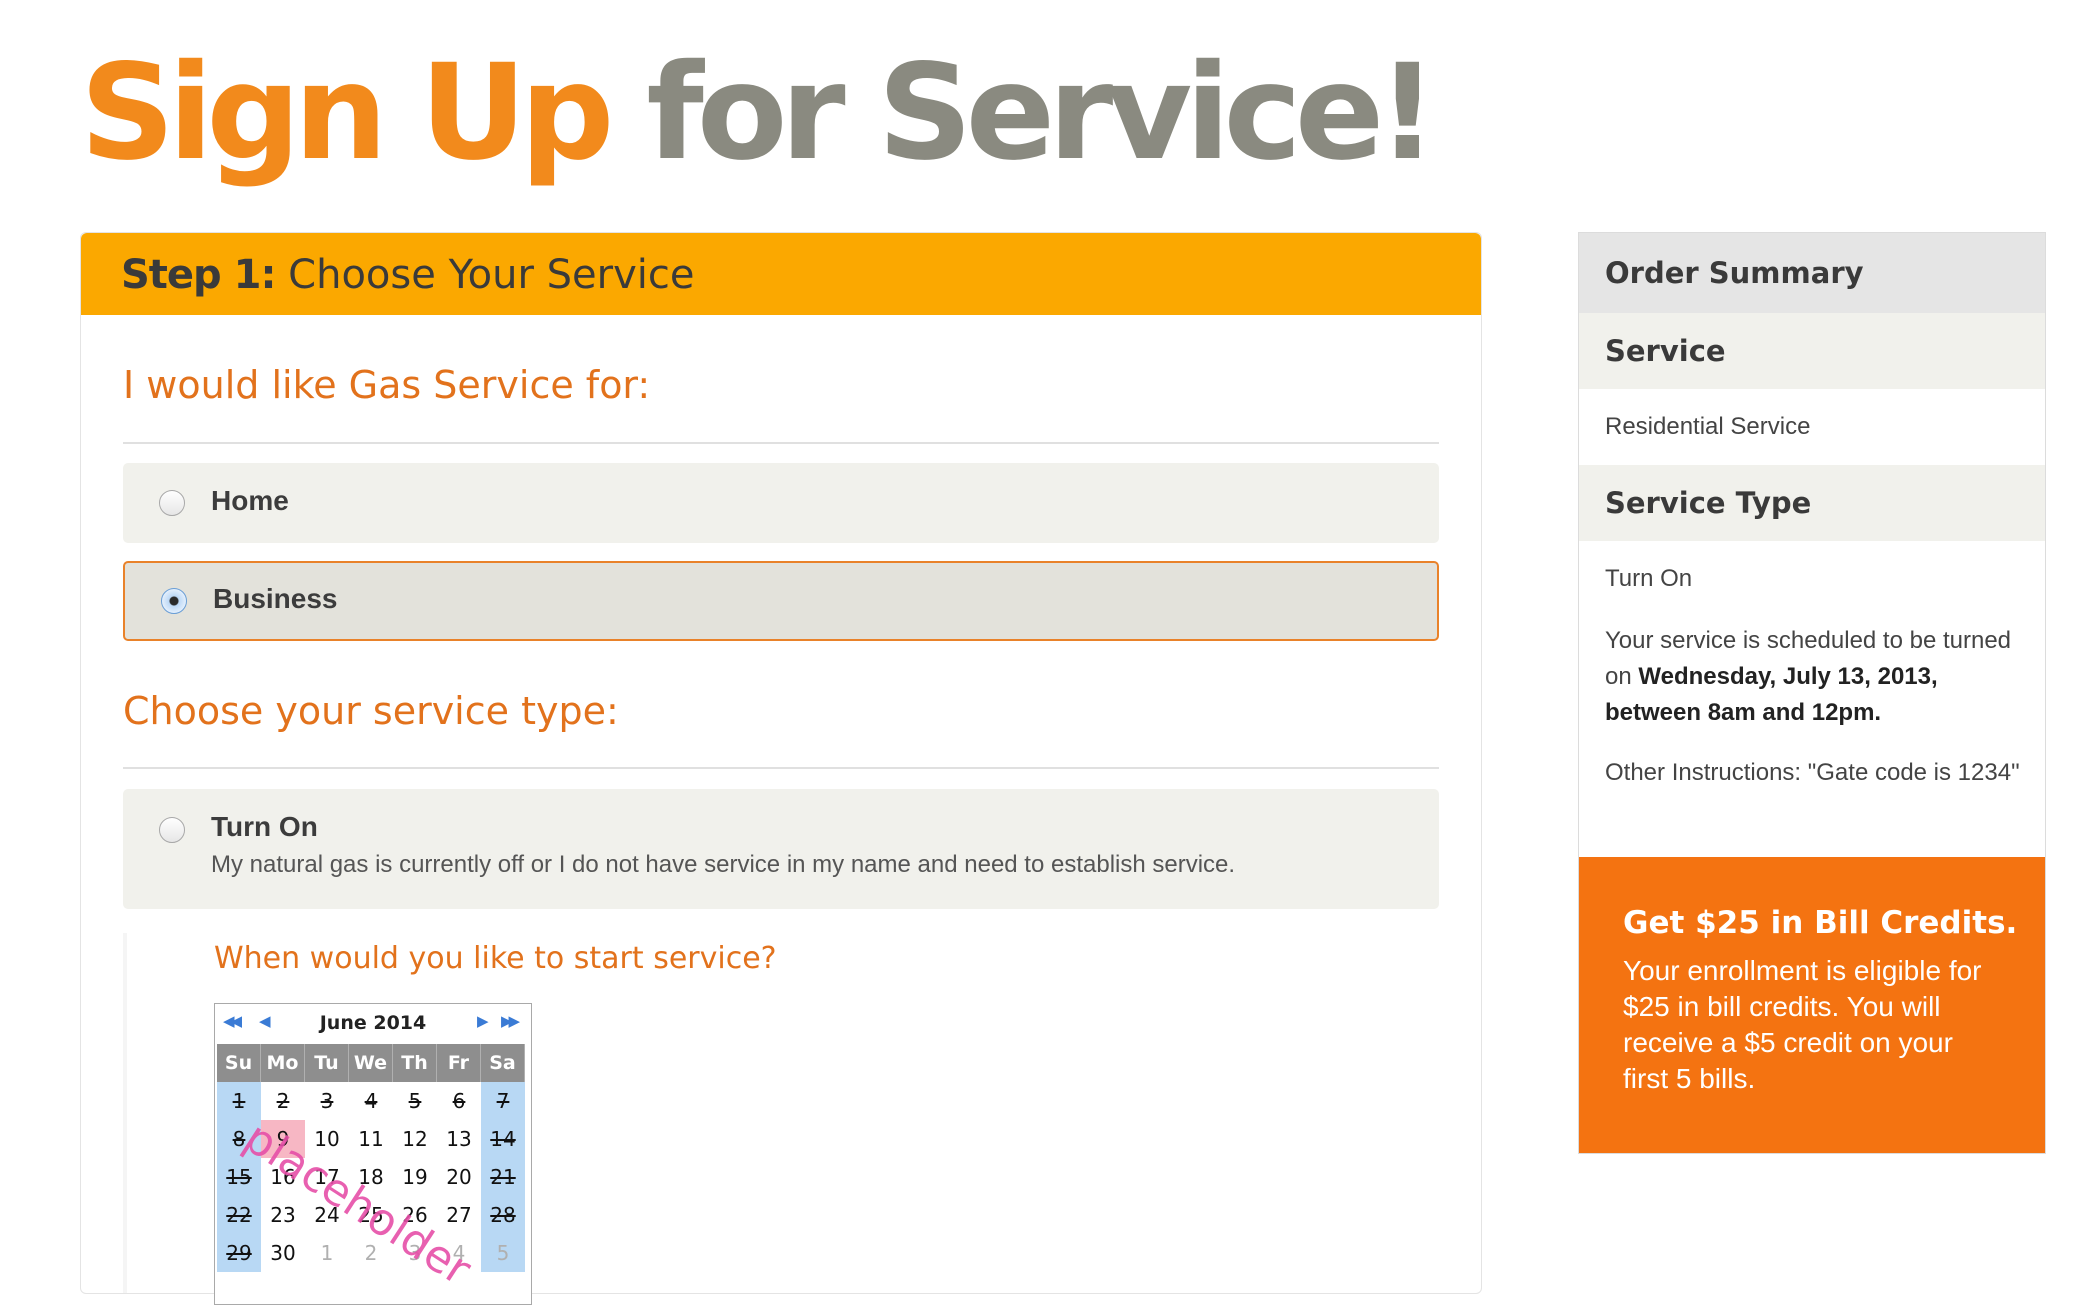 This screenshot has height=1305, width=2078. I want to click on summary-instructions: Other Instructions: "Gate code is 1234", so click(1812, 772).